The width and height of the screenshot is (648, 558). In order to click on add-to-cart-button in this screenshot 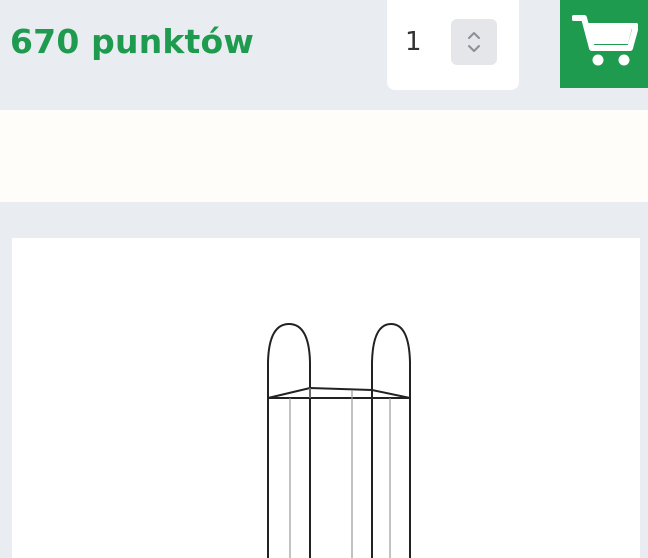, I will do `click(604, 44)`.